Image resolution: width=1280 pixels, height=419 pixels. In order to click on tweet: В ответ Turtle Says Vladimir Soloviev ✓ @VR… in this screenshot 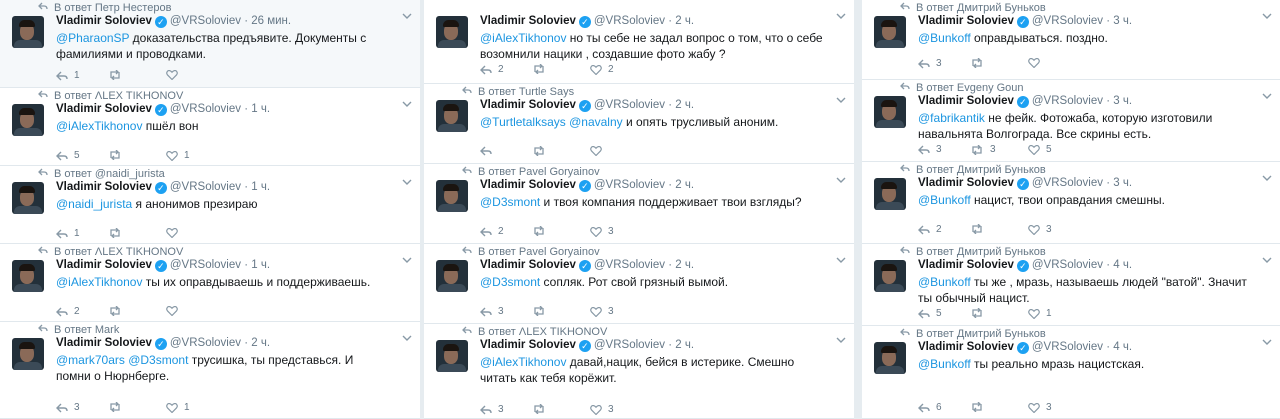, I will do `click(639, 124)`.